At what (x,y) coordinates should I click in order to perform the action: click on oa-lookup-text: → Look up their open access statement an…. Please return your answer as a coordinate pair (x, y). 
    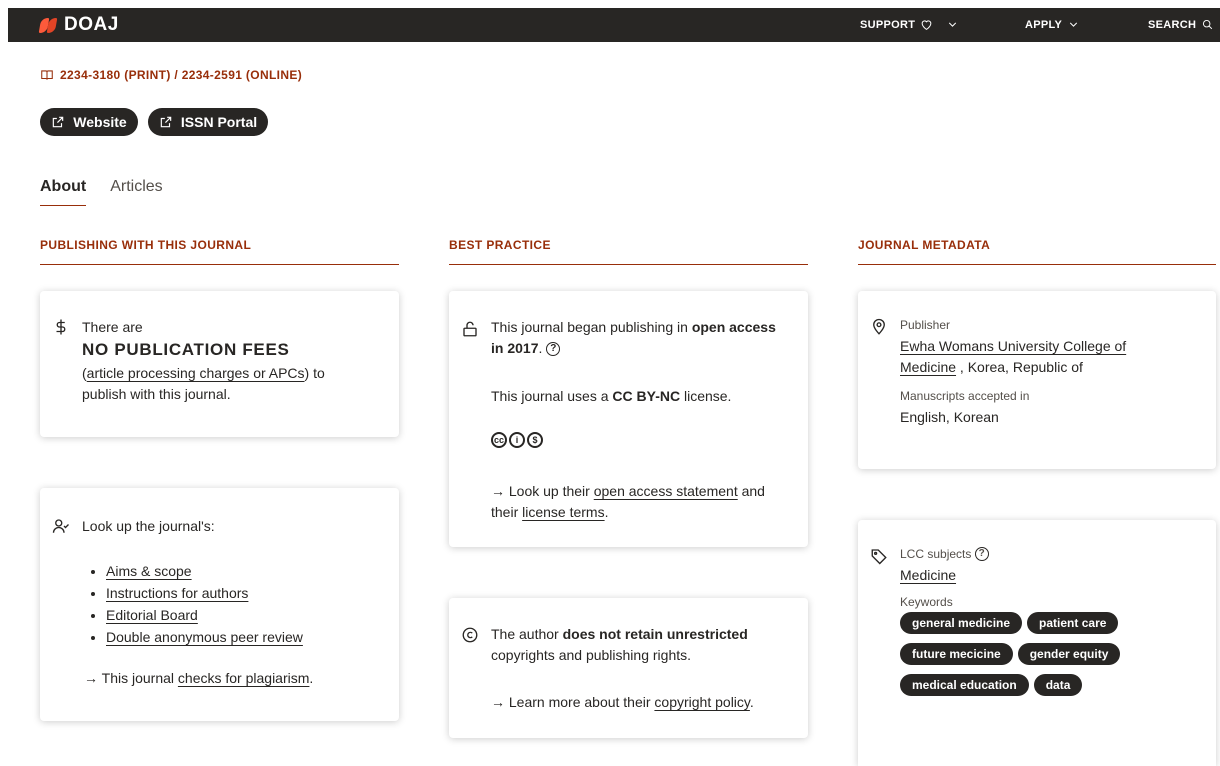
    Looking at the image, I should click on (643, 502).